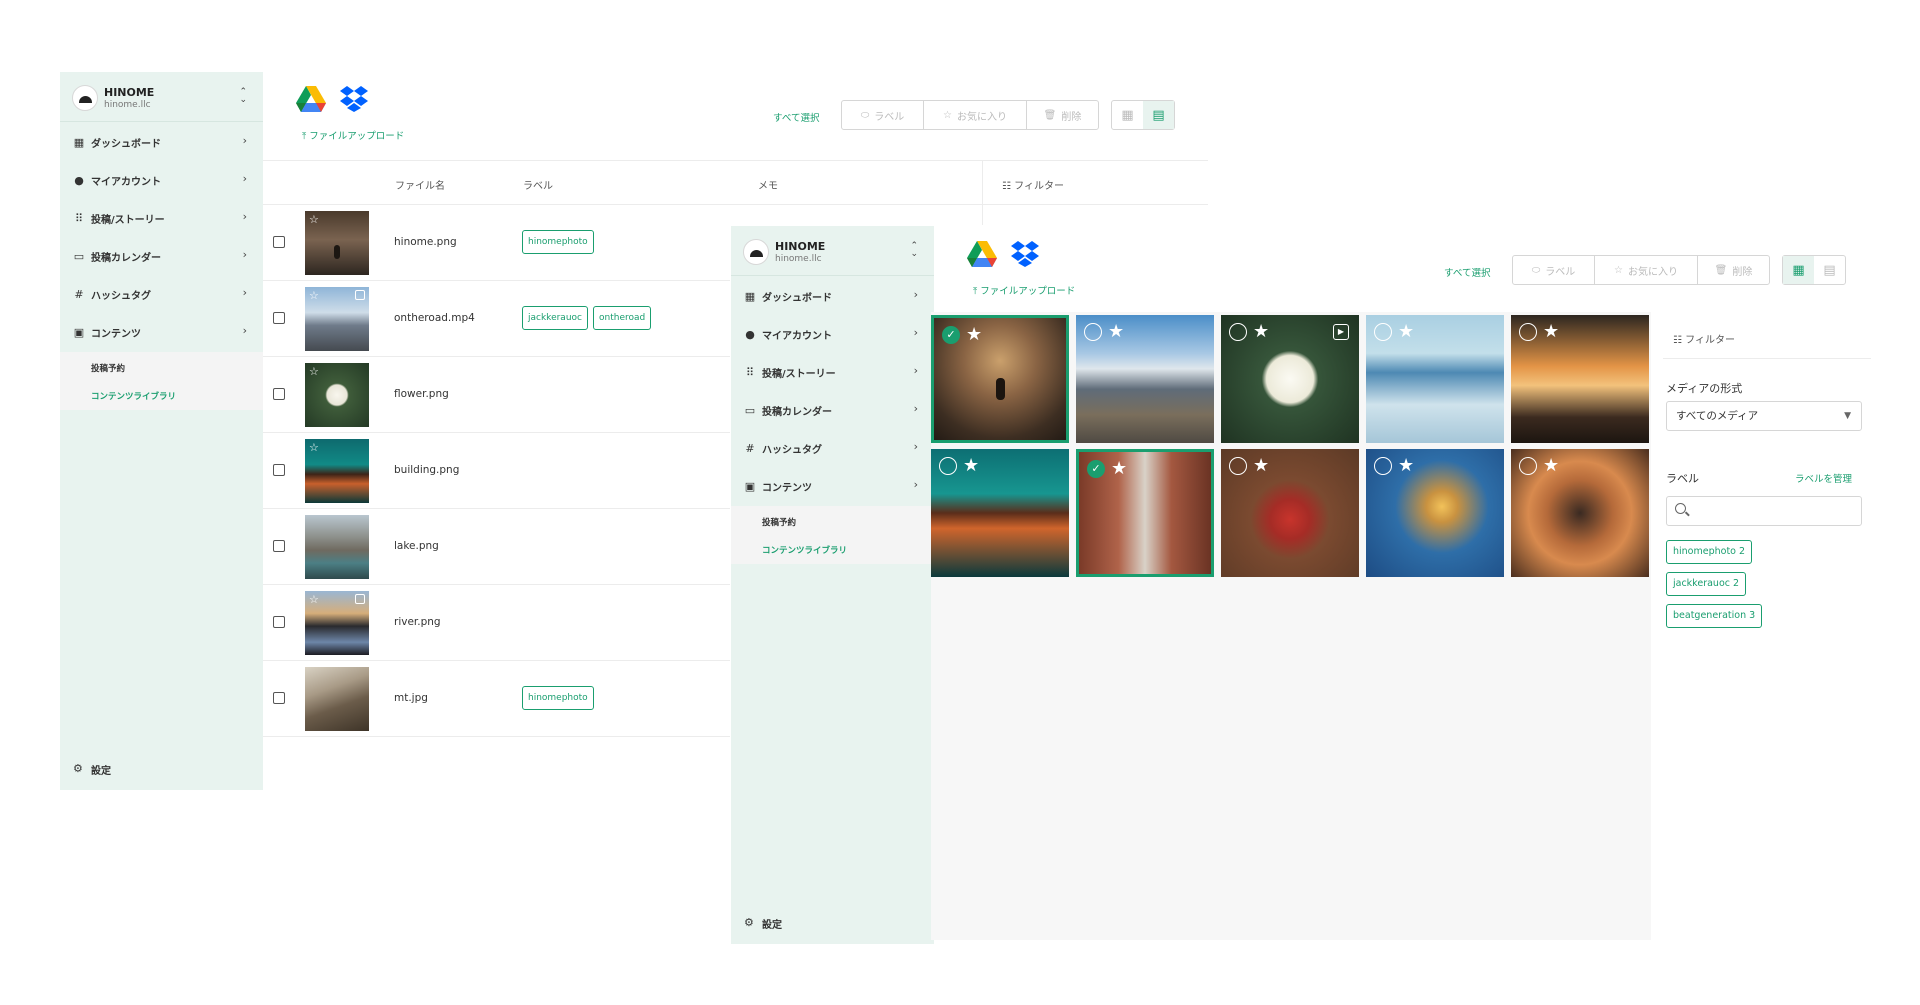 This screenshot has width=1920, height=1005. What do you see at coordinates (496, 319) in the screenshot?
I see `table-row: ☆ ontheroad.mp4 jackkerauoc ontheroad` at bounding box center [496, 319].